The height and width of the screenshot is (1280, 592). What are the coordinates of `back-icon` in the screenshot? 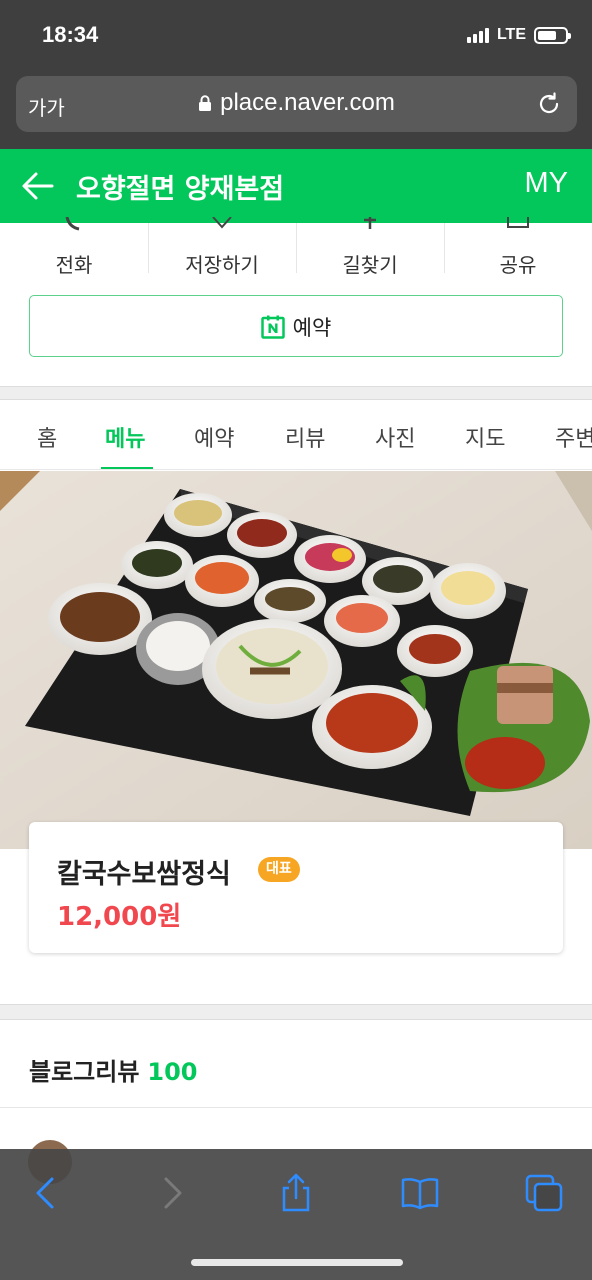 It's located at (46, 1193).